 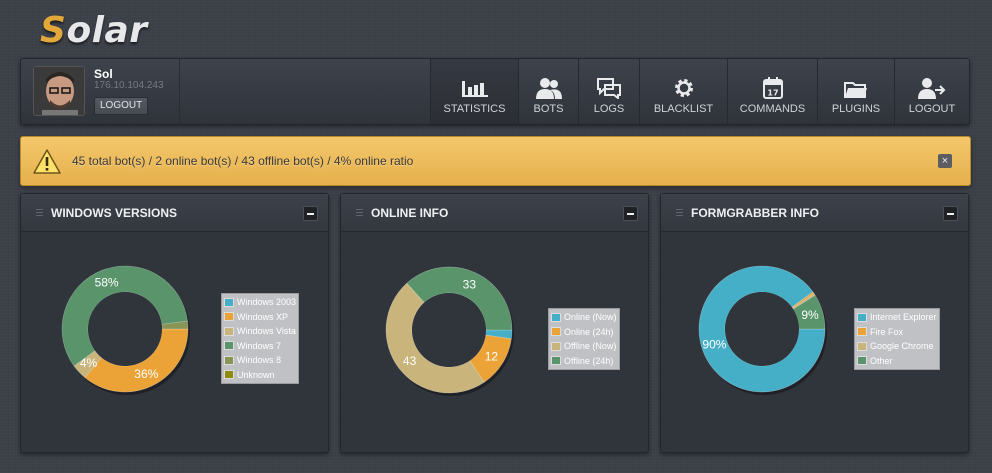 I want to click on folder-icon, so click(x=855, y=90).